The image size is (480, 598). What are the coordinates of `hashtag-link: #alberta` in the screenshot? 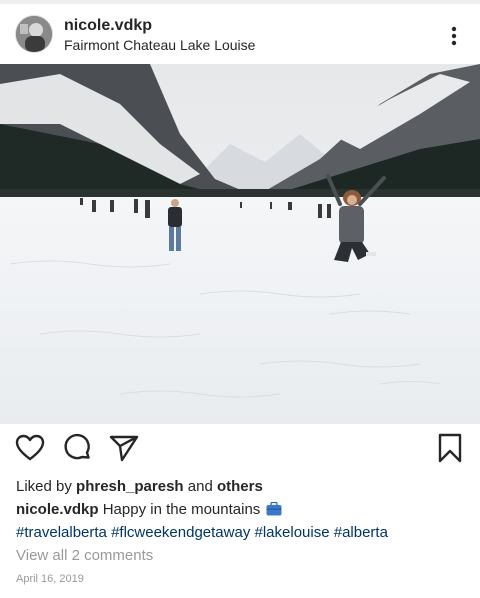 It's located at (361, 532).